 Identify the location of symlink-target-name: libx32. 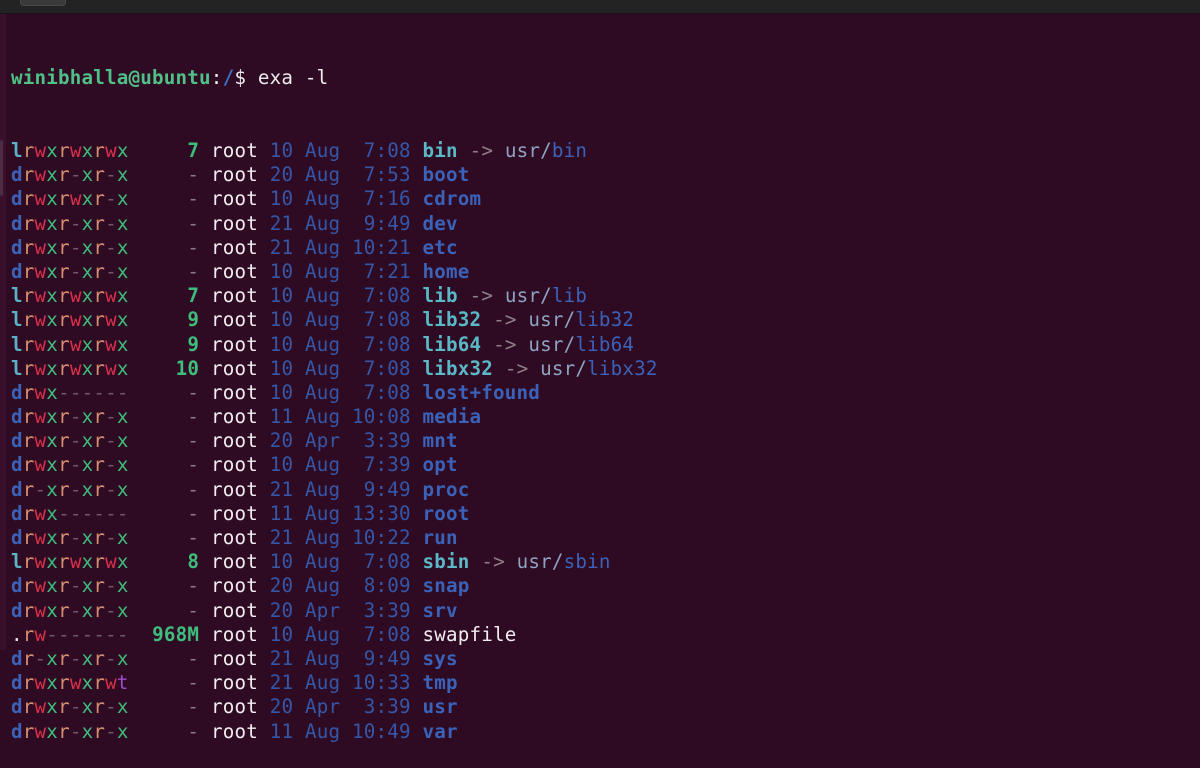
(622, 368).